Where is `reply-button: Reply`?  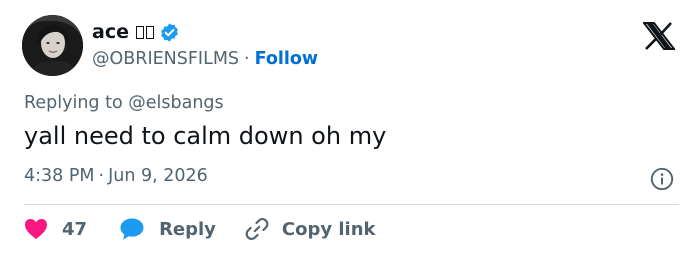 reply-button: Reply is located at coordinates (167, 229).